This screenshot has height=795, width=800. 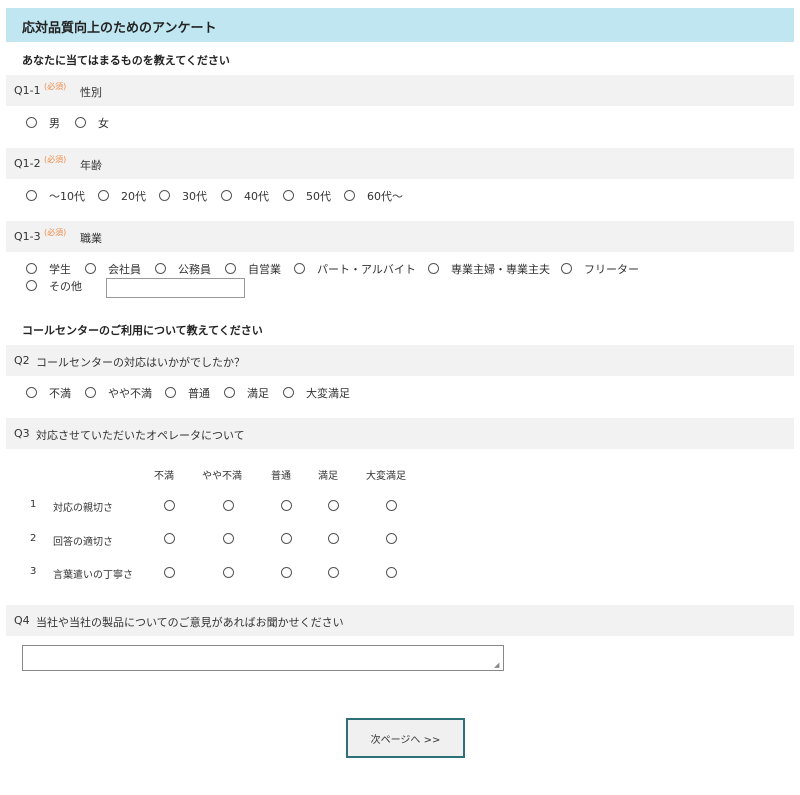 What do you see at coordinates (263, 658) in the screenshot?
I see `comment-textarea` at bounding box center [263, 658].